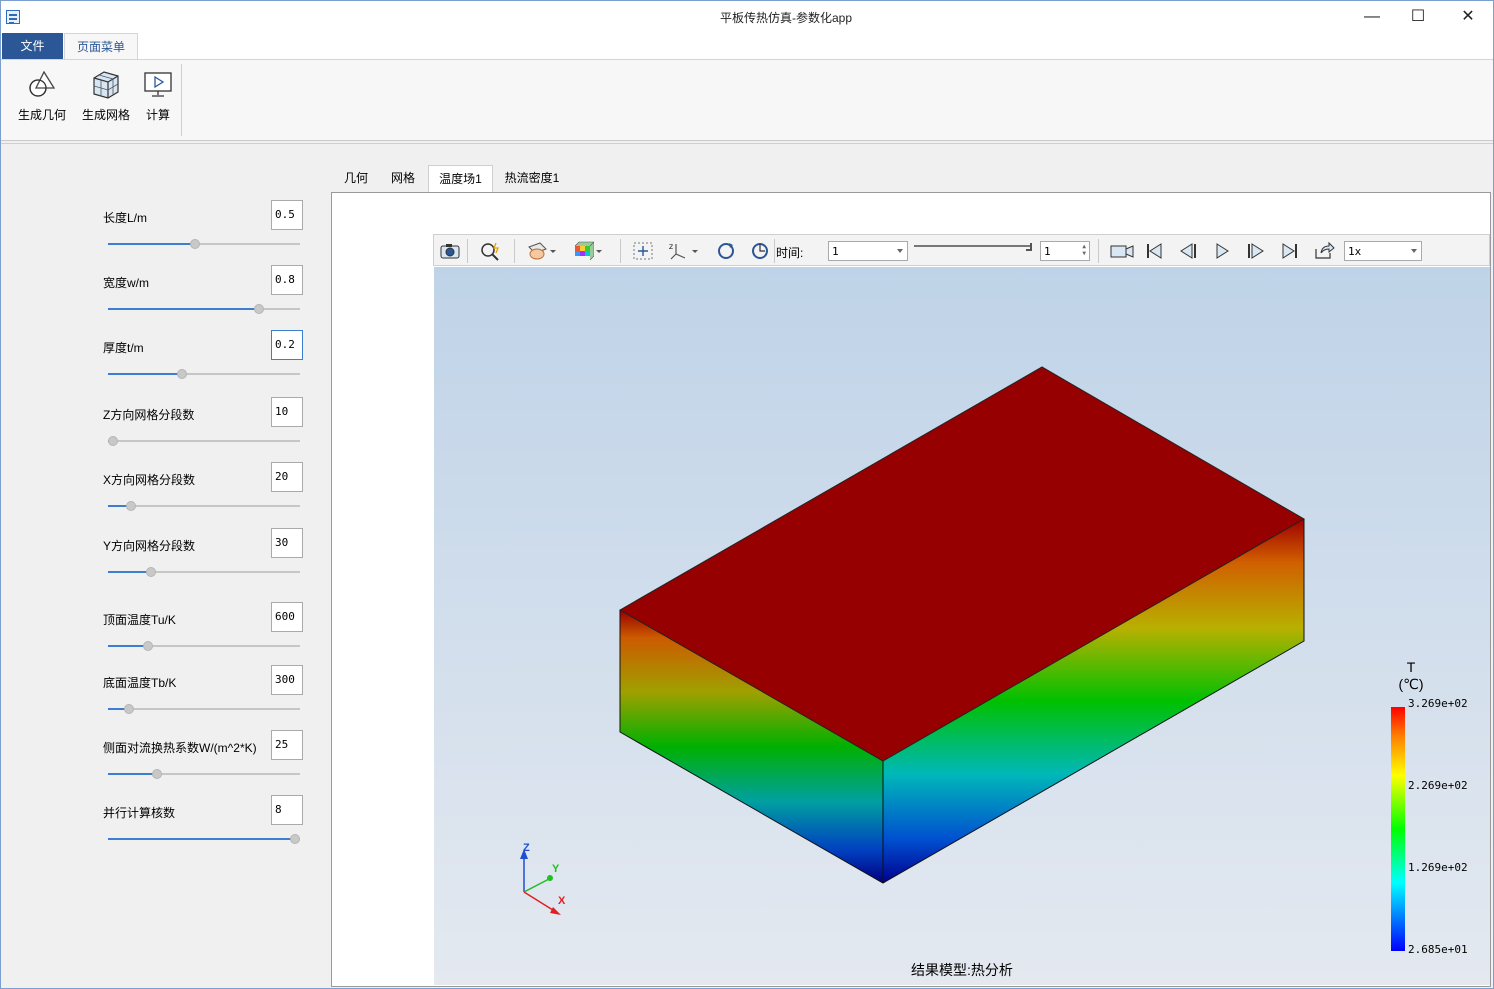 This screenshot has width=1494, height=989. I want to click on rotate-icon, so click(726, 251).